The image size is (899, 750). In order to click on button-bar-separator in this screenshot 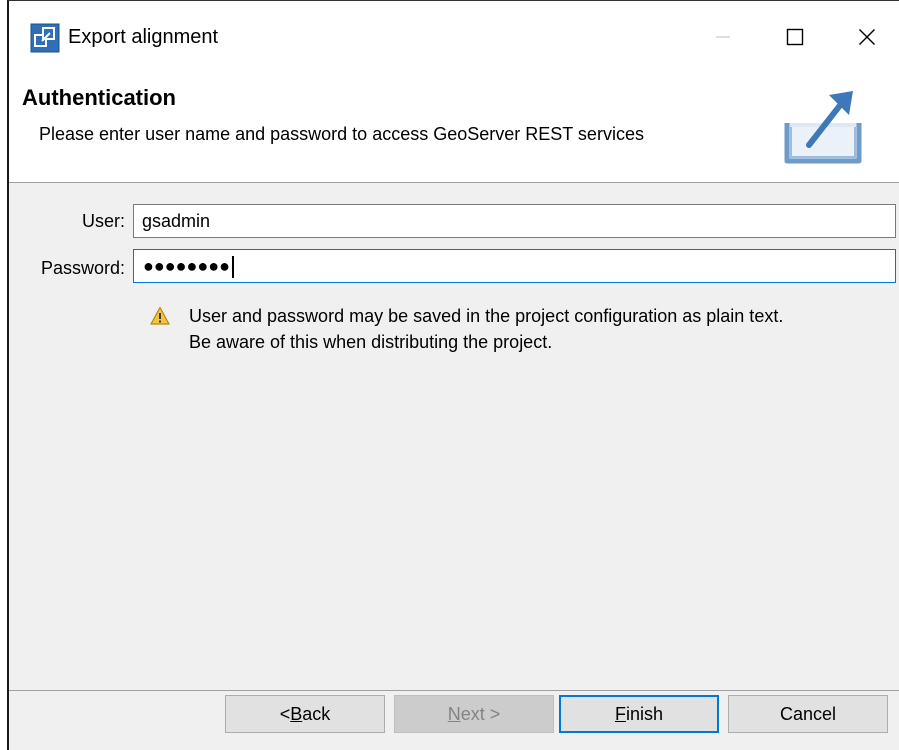, I will do `click(454, 690)`.